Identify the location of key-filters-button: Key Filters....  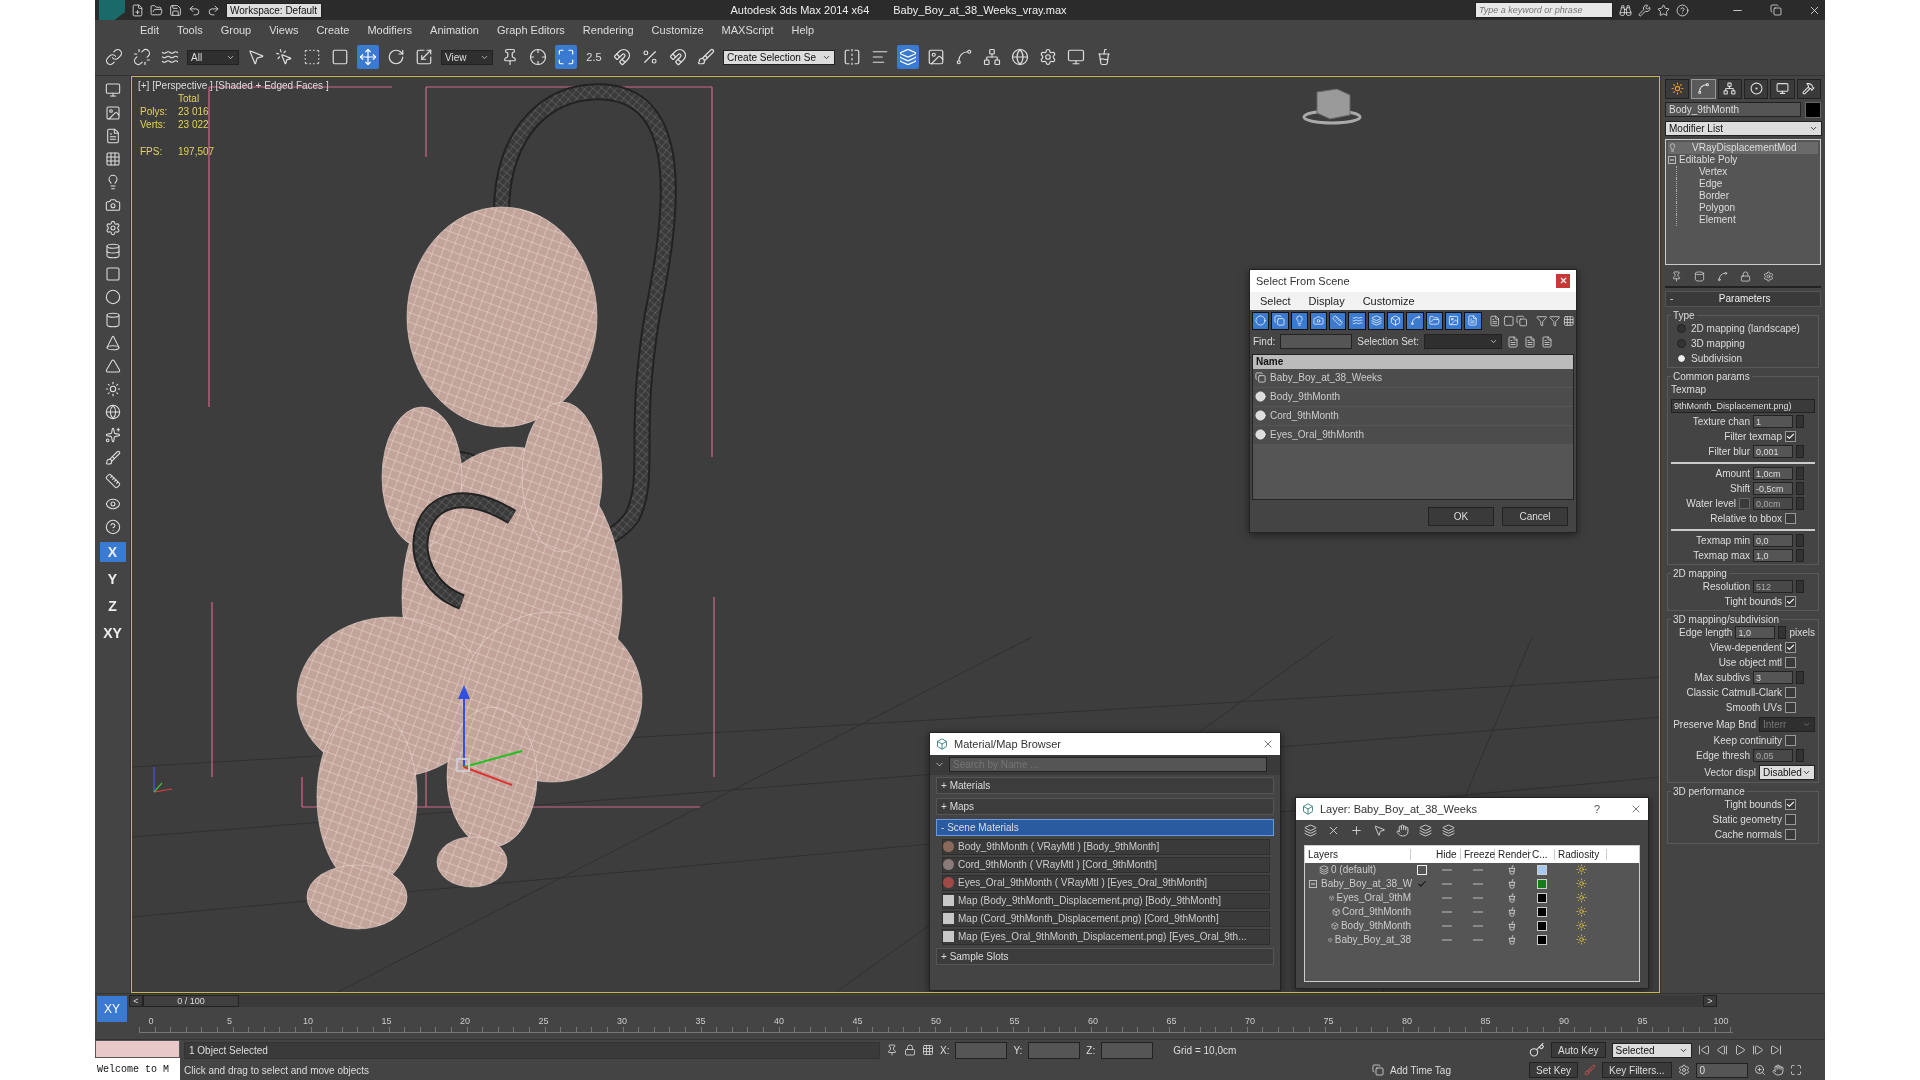
(1637, 1070).